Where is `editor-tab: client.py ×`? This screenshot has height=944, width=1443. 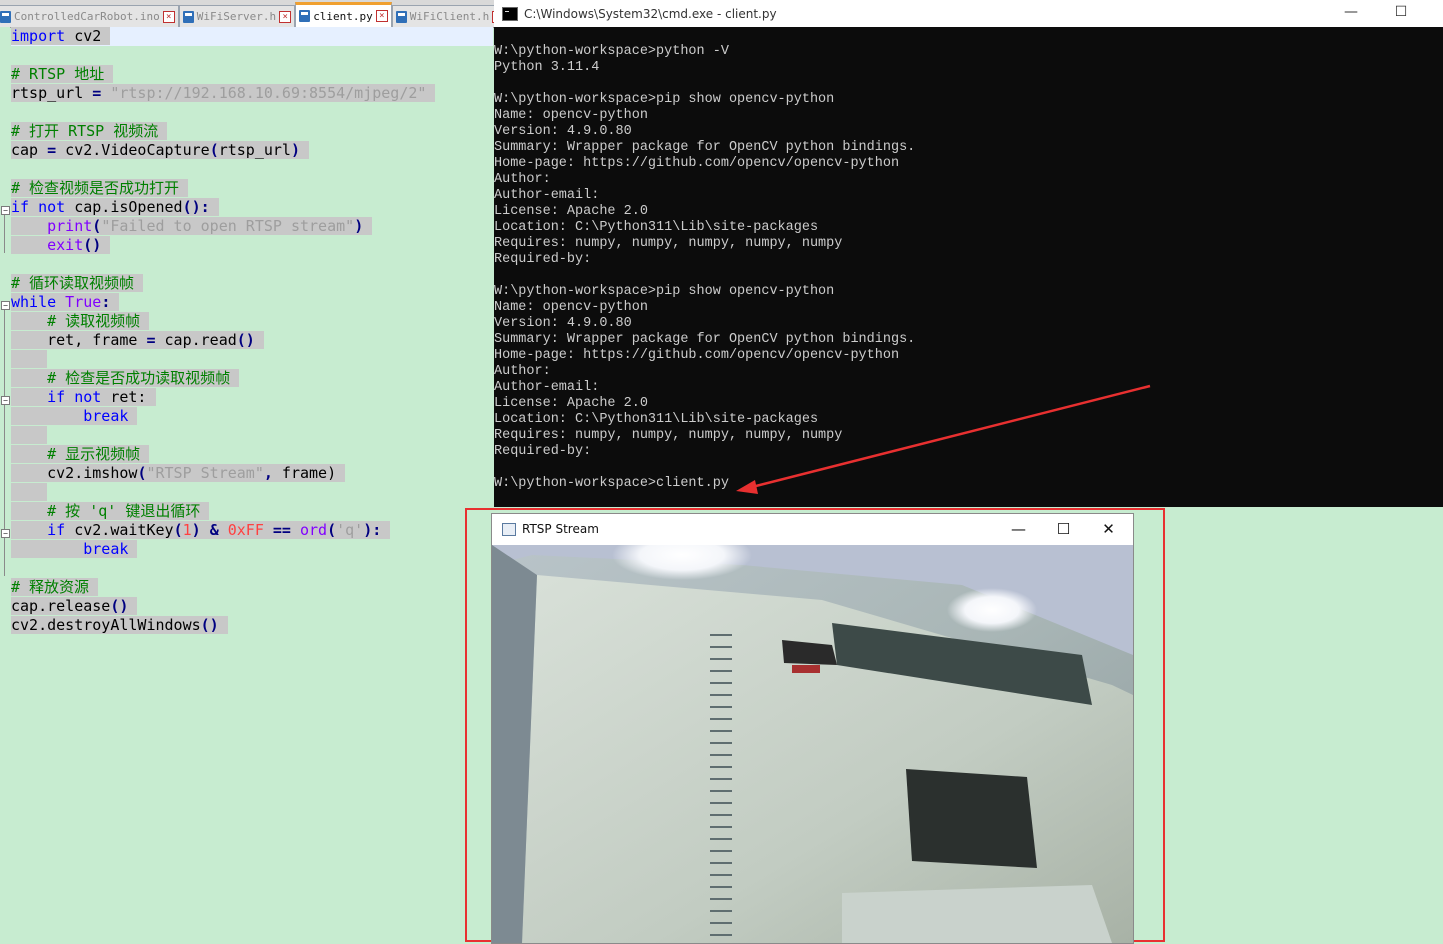
editor-tab: client.py × is located at coordinates (343, 14).